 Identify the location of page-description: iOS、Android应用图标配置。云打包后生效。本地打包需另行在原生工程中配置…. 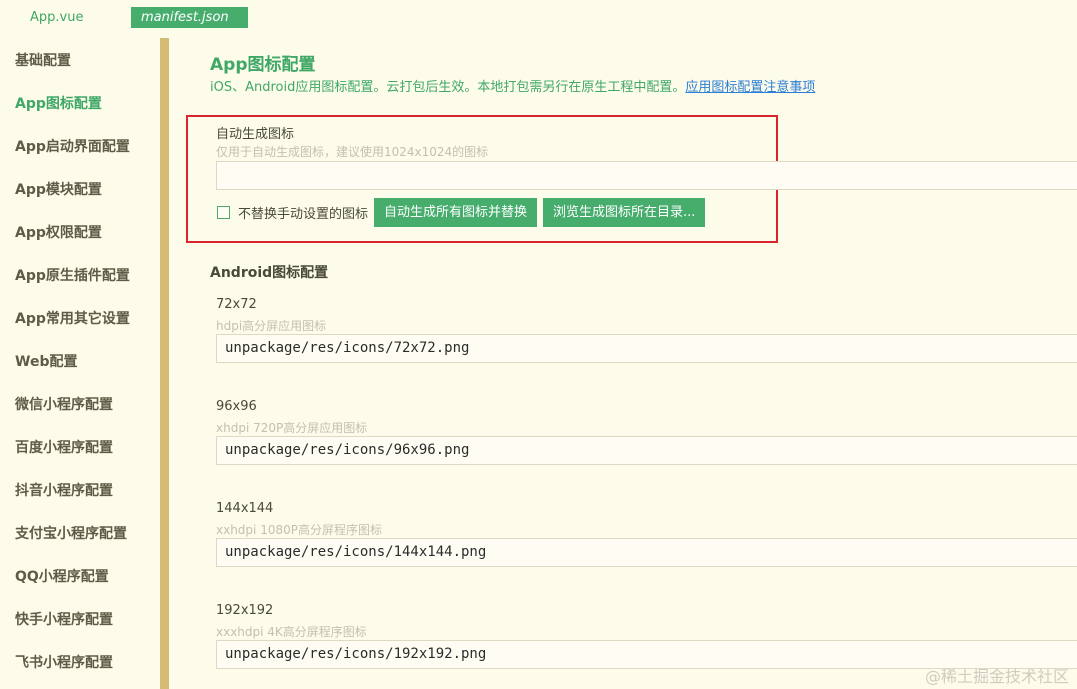
(512, 85).